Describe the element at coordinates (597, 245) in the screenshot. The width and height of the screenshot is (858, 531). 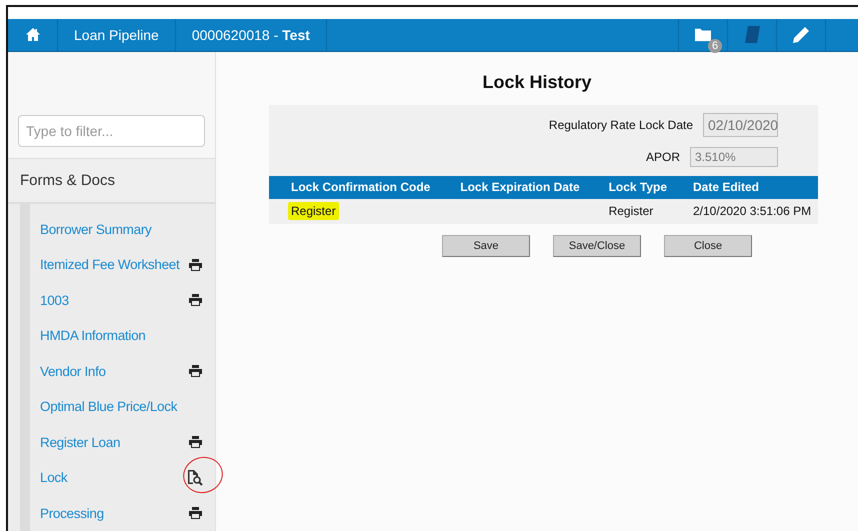
I see `action-button: Save/Close` at that location.